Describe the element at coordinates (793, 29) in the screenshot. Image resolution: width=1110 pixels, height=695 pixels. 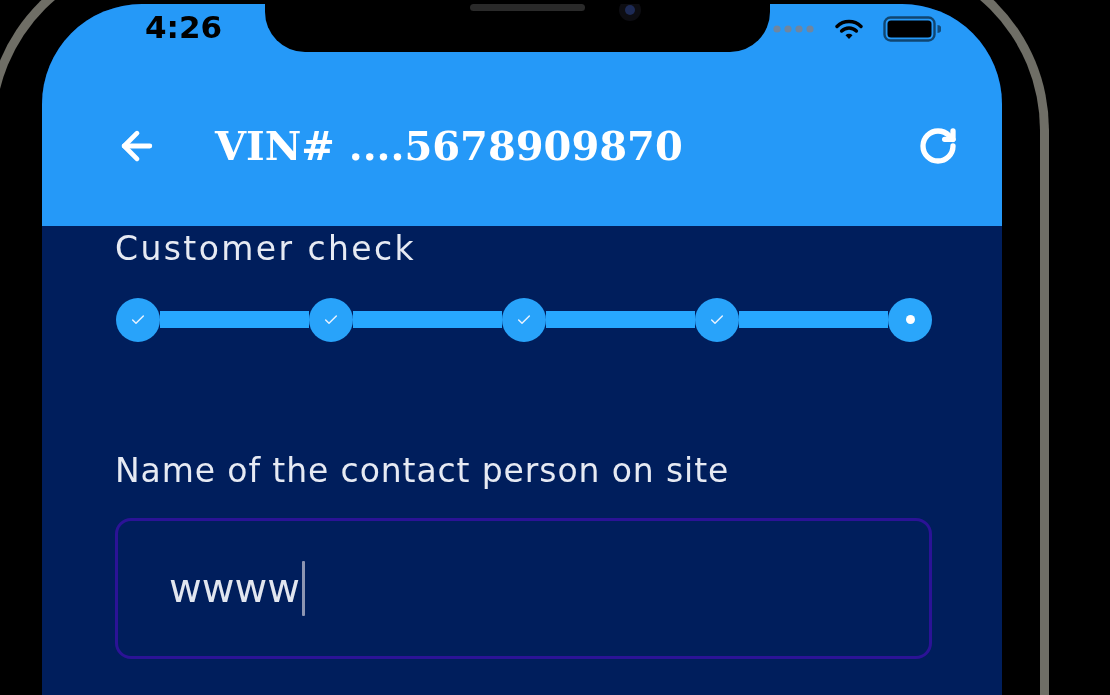
I see `signal-icon` at that location.